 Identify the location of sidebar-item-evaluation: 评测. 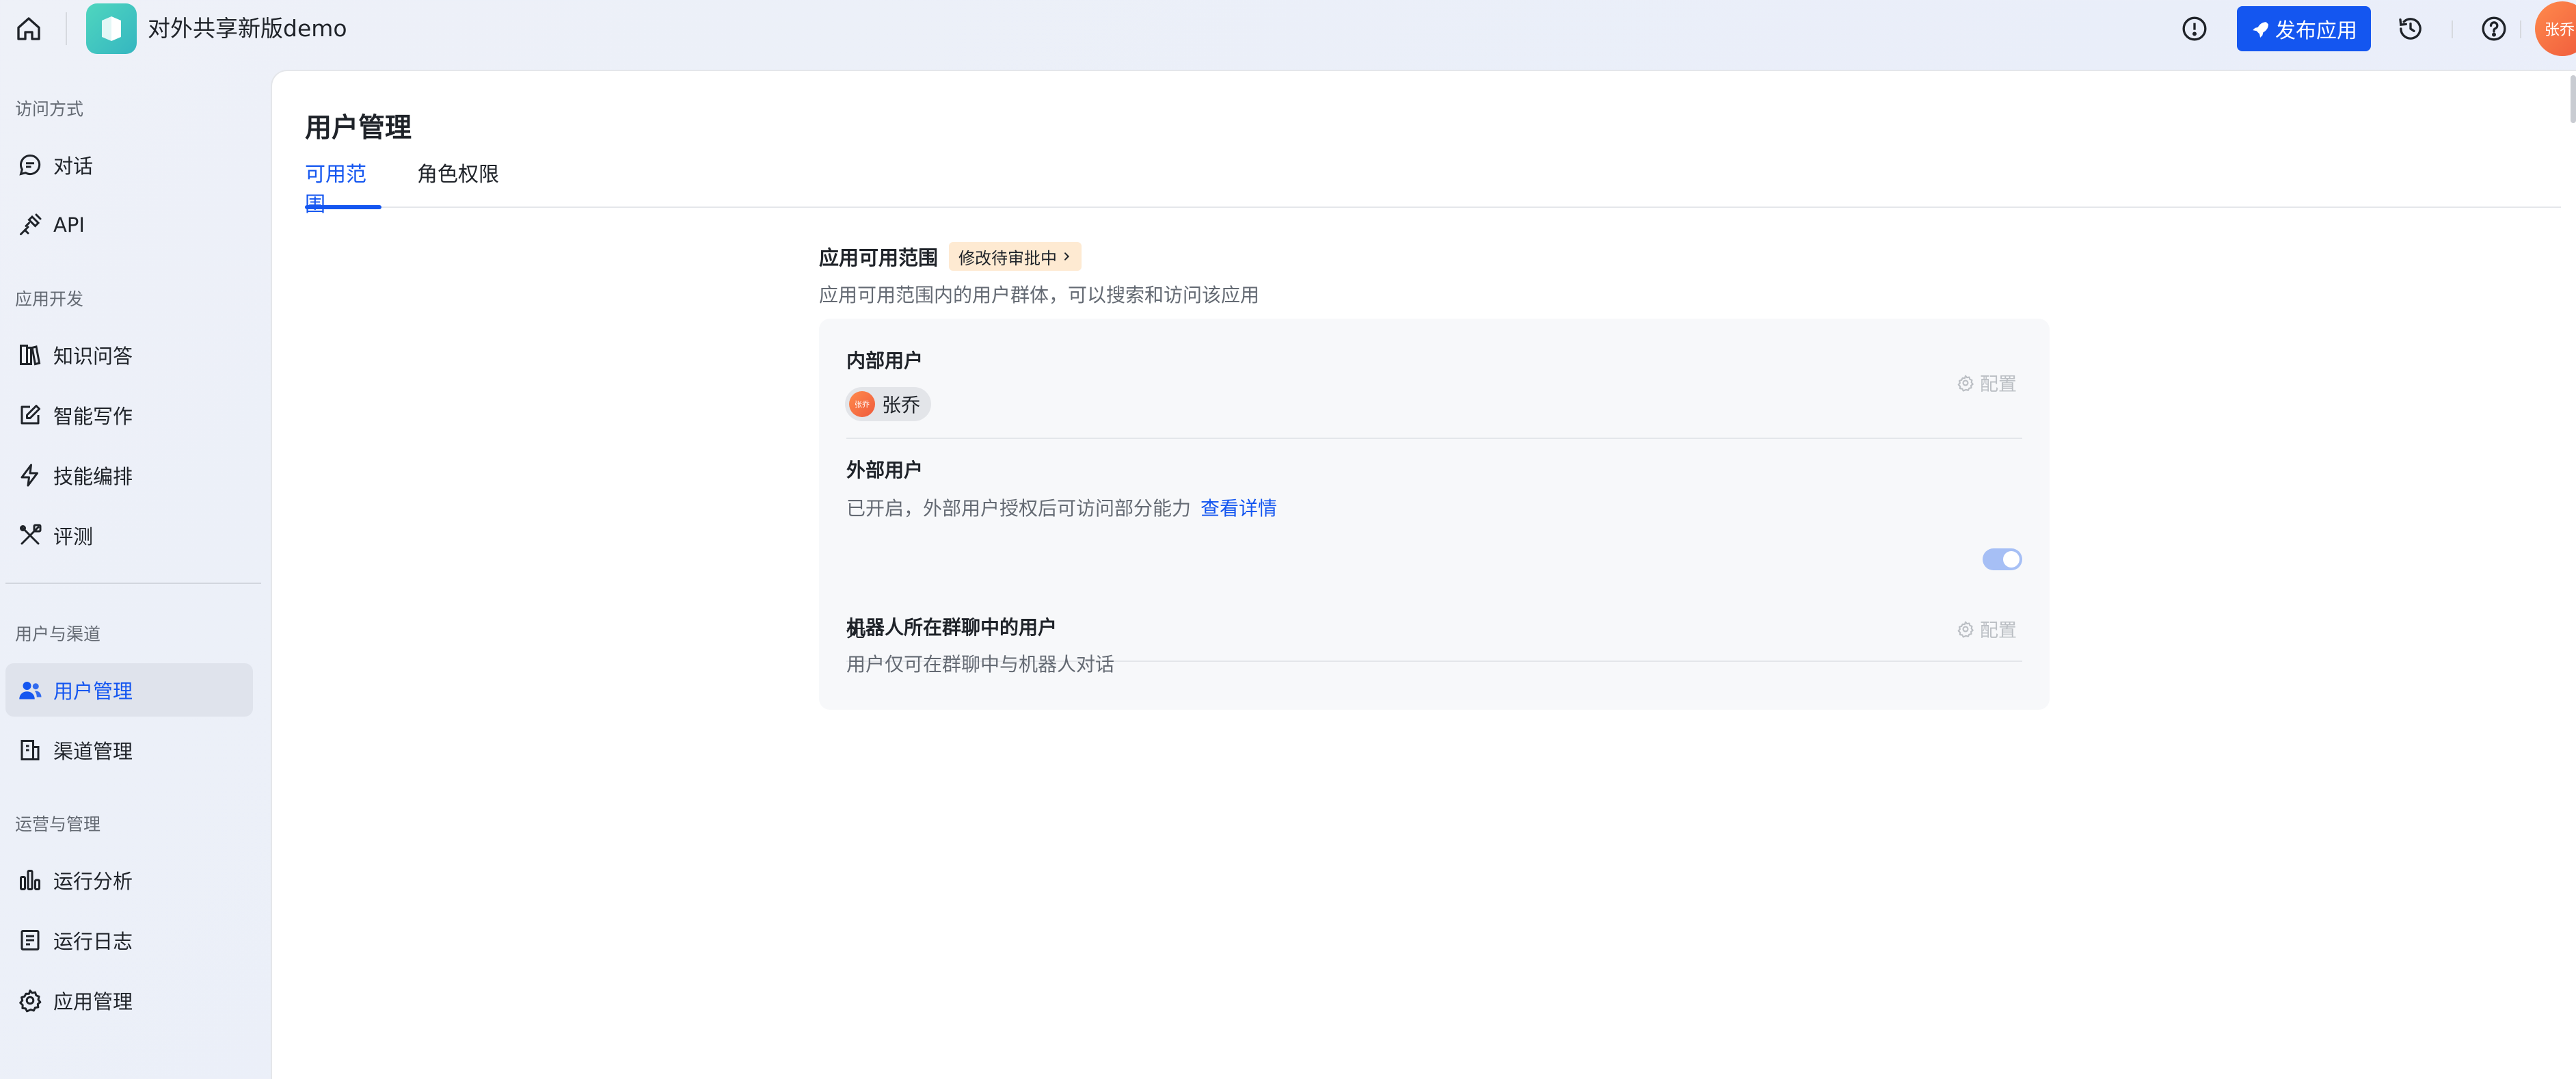
(129, 536).